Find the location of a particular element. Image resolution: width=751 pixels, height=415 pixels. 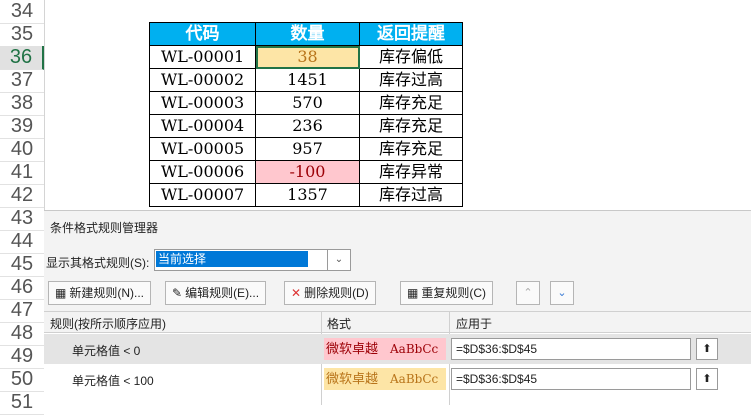

row-header: 37 is located at coordinates (22, 81).